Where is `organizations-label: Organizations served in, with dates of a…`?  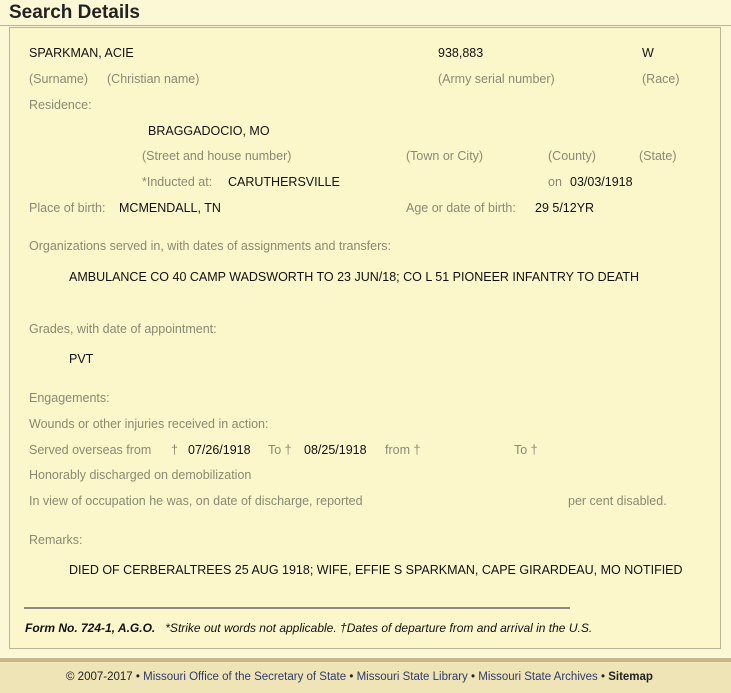 organizations-label: Organizations served in, with dates of a… is located at coordinates (210, 246).